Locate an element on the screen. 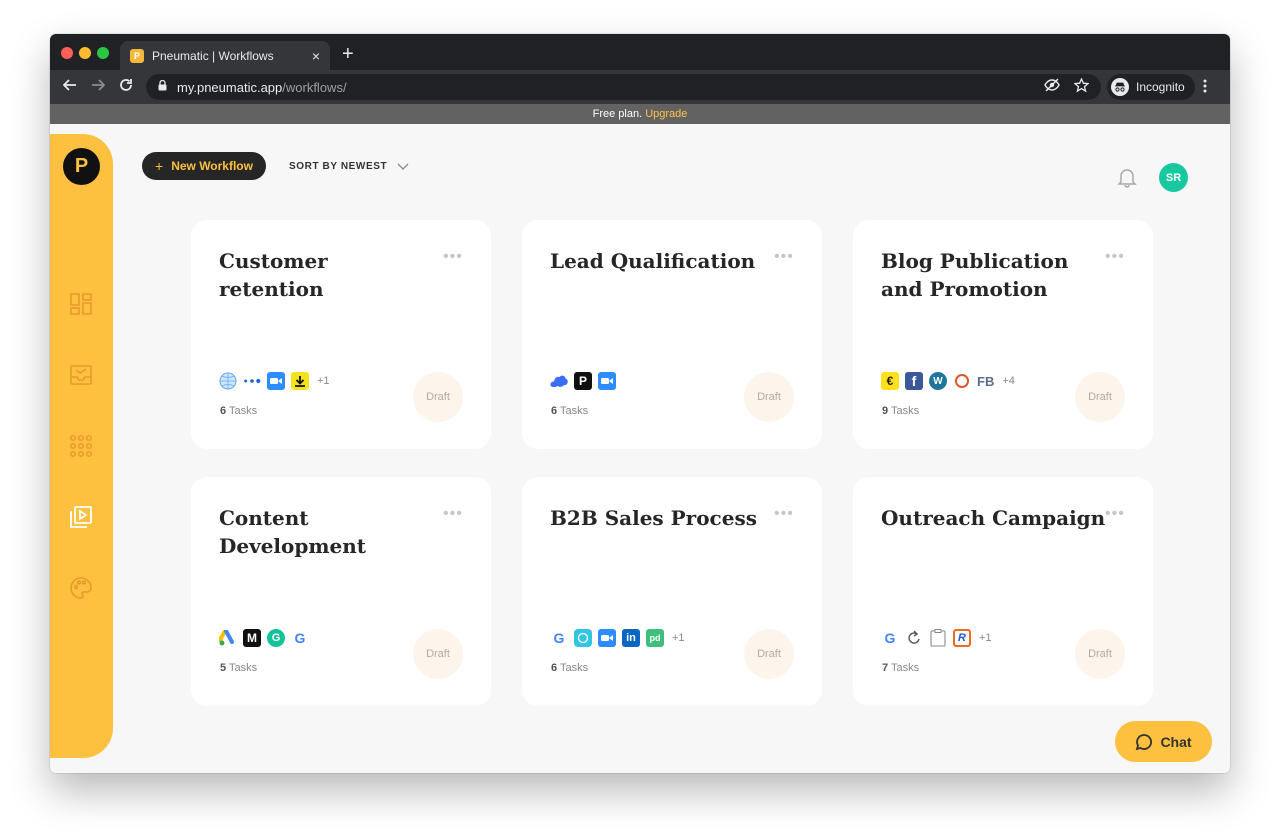  inbox-icon is located at coordinates (81, 375).